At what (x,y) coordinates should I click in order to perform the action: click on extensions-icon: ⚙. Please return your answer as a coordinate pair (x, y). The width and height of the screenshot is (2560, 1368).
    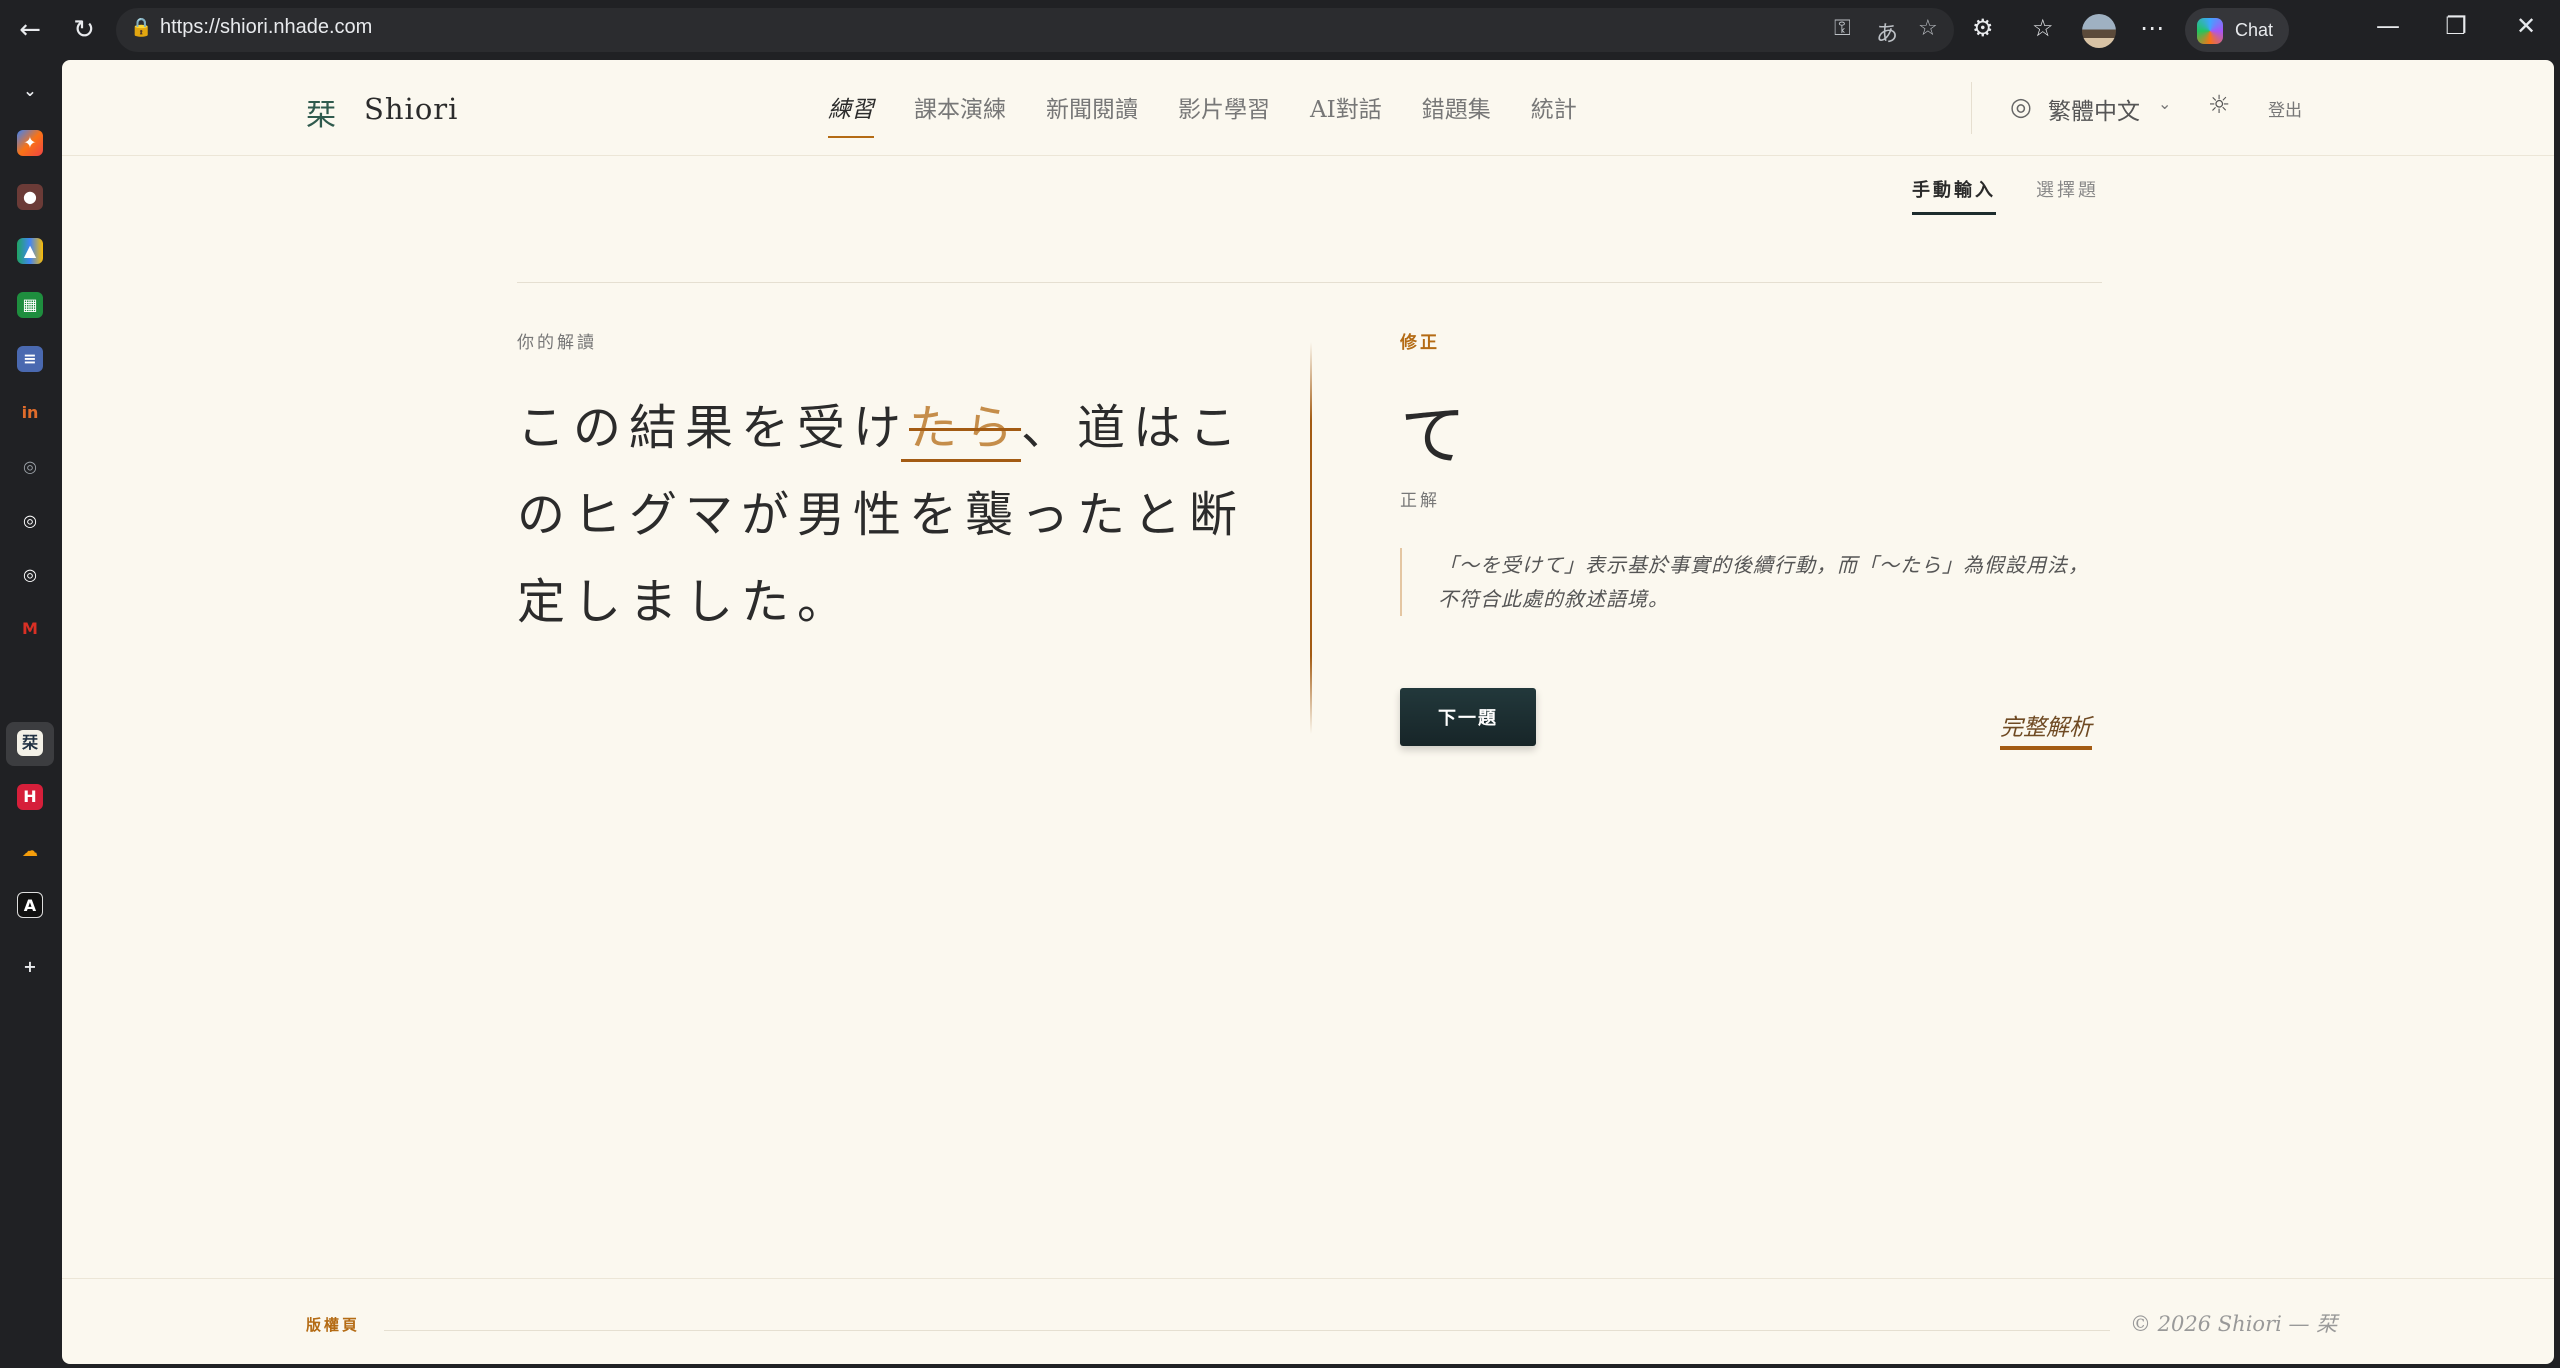
    Looking at the image, I should click on (1983, 28).